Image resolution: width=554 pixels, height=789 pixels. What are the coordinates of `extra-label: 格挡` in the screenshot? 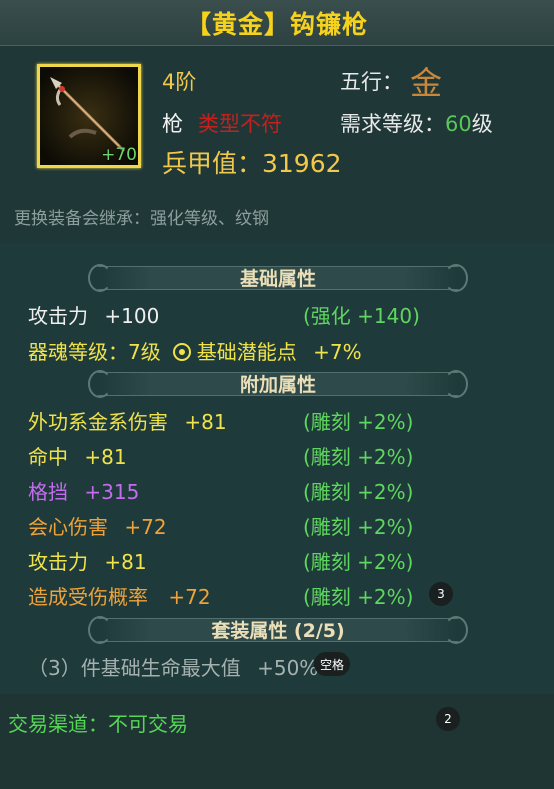 It's located at (48, 492).